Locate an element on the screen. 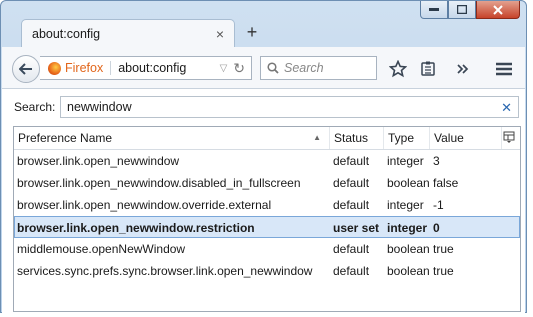  cell-value: -1 is located at coordinates (438, 205).